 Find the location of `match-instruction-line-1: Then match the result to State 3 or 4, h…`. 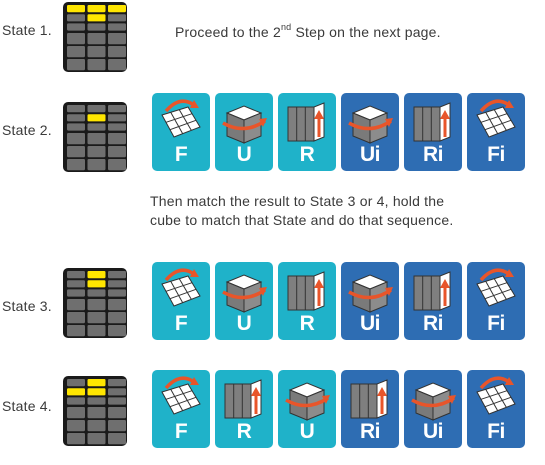

match-instruction-line-1: Then match the result to State 3 or 4, h… is located at coordinates (297, 201).